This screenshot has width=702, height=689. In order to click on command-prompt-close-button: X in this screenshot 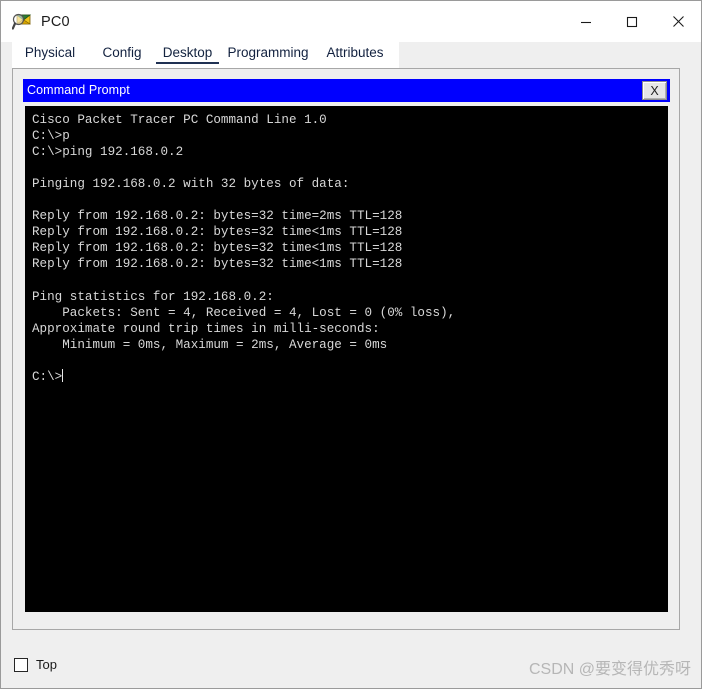, I will do `click(654, 90)`.